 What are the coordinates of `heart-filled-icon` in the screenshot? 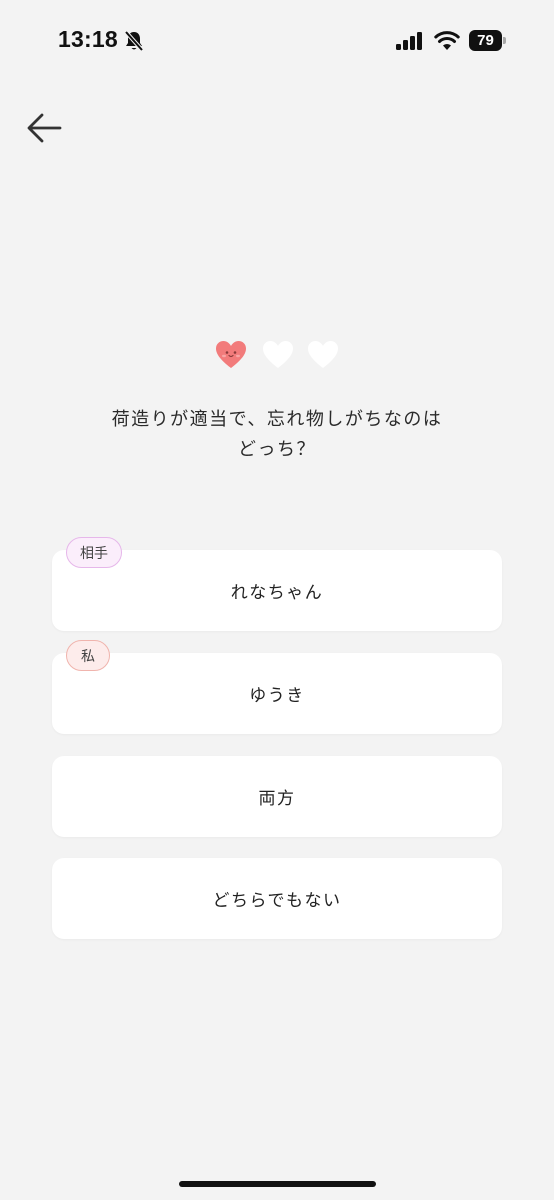 It's located at (231, 354).